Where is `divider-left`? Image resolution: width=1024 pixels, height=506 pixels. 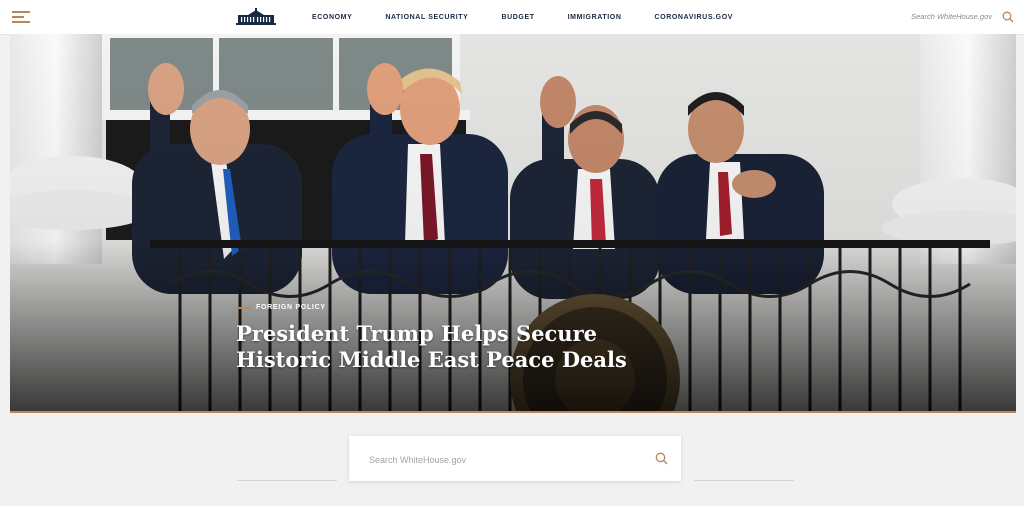 divider-left is located at coordinates (287, 480).